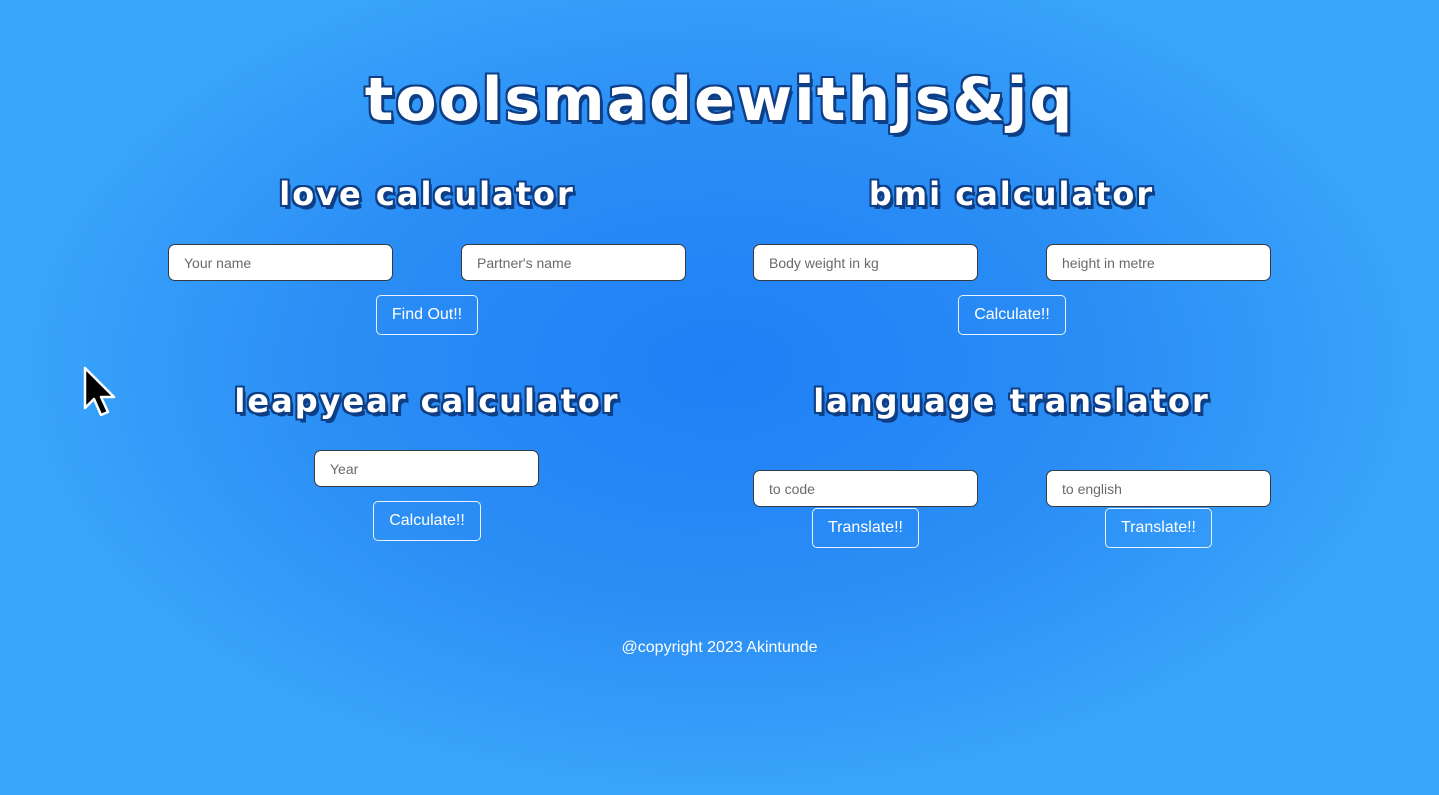  Describe the element at coordinates (1158, 528) in the screenshot. I see `translate-to-english-button: Translate!!` at that location.